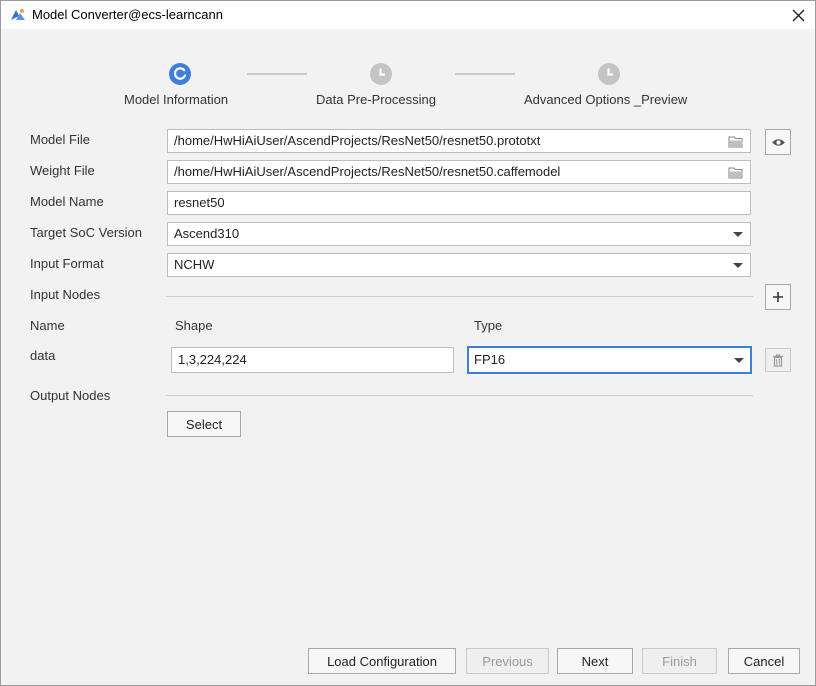 The width and height of the screenshot is (816, 686). Describe the element at coordinates (459, 395) in the screenshot. I see `output-nodes-divider` at that location.